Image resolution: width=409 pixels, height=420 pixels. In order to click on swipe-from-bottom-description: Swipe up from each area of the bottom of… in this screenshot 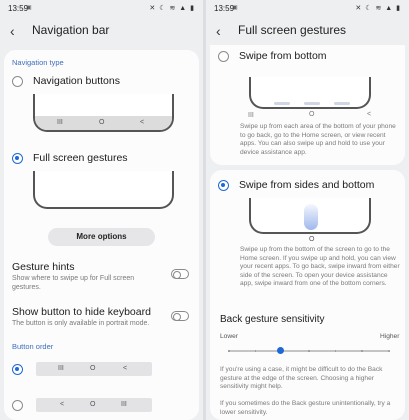, I will do `click(318, 139)`.